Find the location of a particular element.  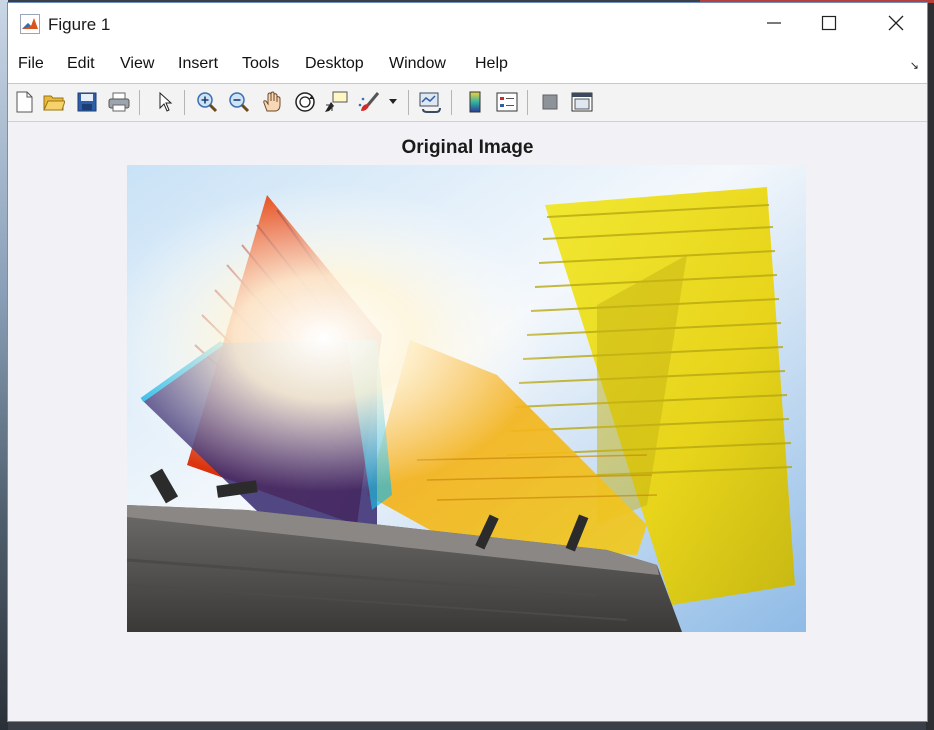

title-bar: Figure 1 is located at coordinates (467, 25).